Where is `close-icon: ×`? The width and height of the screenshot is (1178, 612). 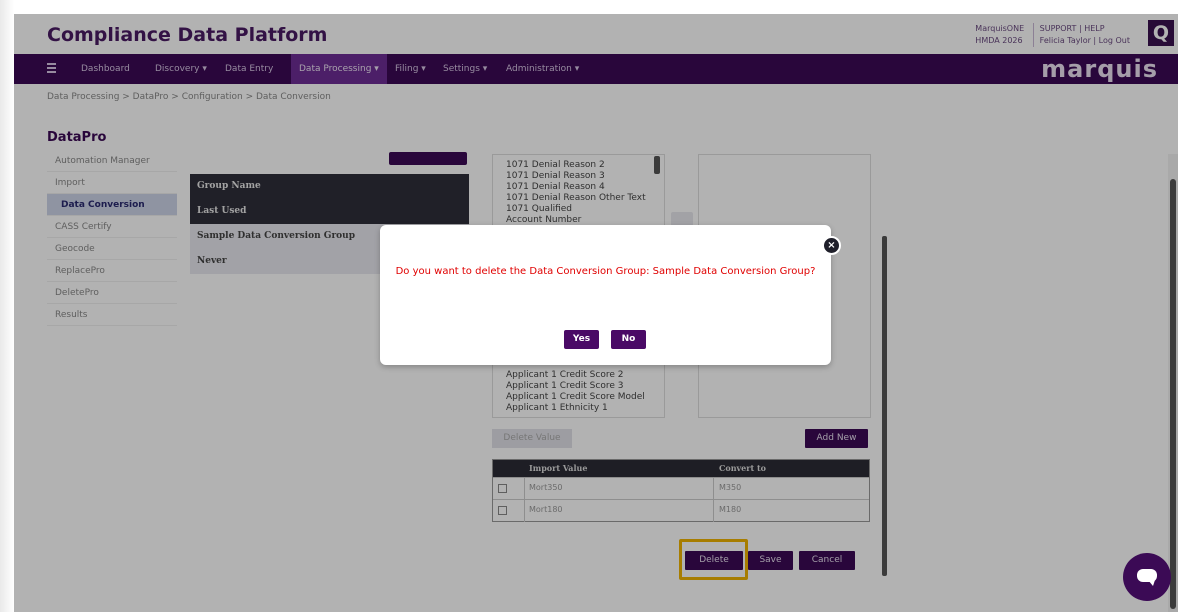 close-icon: × is located at coordinates (831, 245).